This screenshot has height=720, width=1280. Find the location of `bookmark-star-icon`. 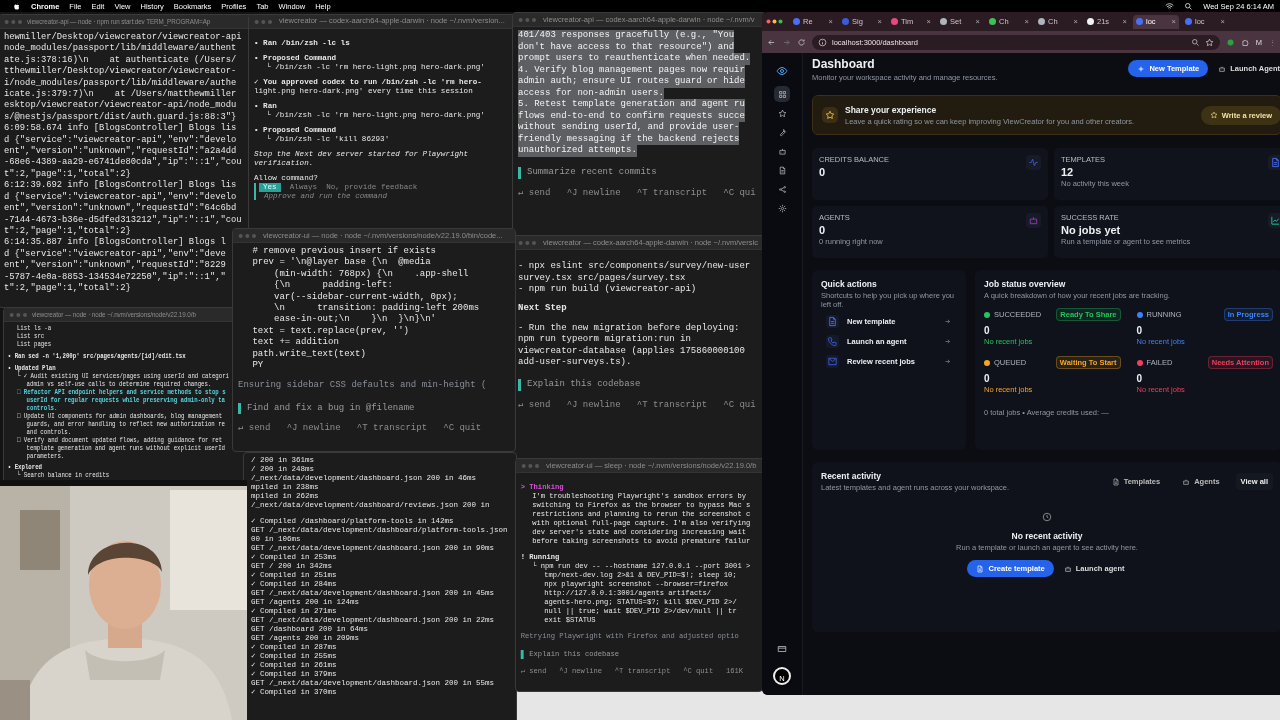

bookmark-star-icon is located at coordinates (1209, 42).